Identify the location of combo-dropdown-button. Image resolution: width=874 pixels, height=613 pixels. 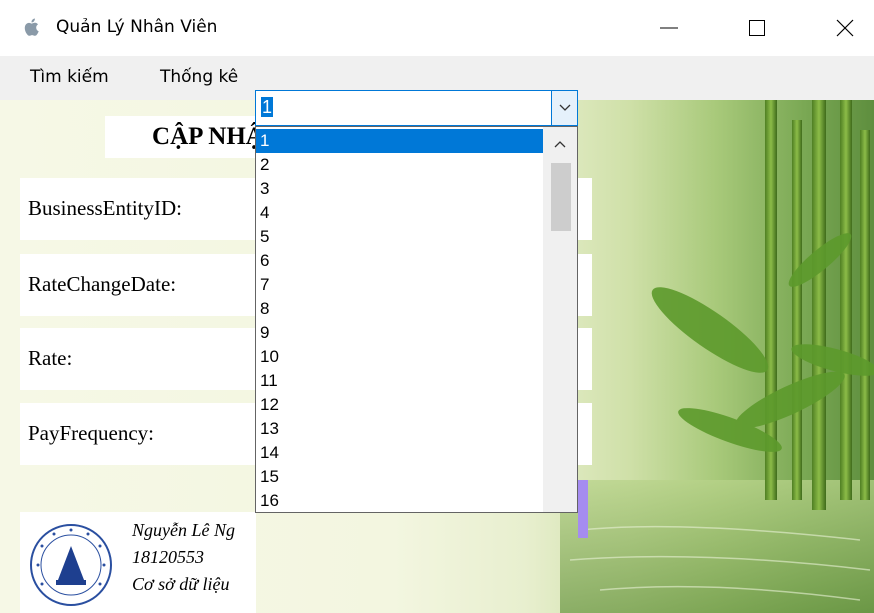
(564, 108).